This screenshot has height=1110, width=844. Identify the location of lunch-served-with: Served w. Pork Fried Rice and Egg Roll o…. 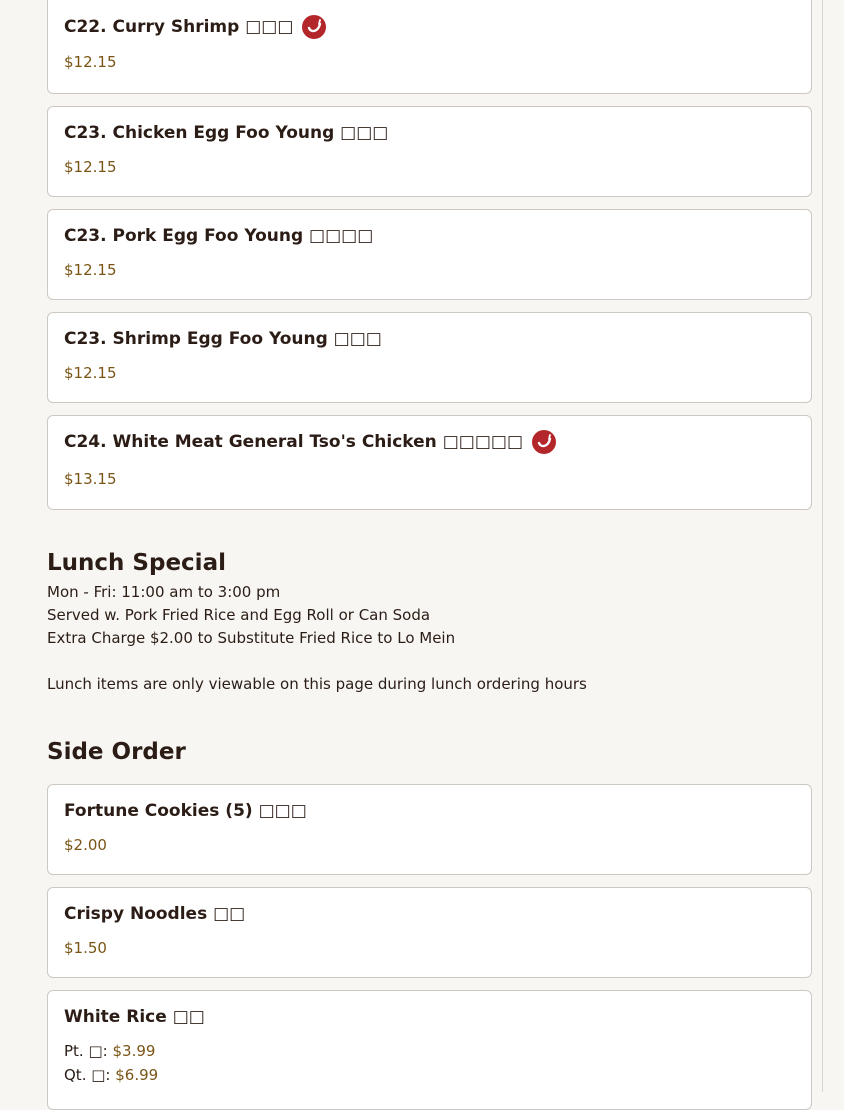
(239, 615).